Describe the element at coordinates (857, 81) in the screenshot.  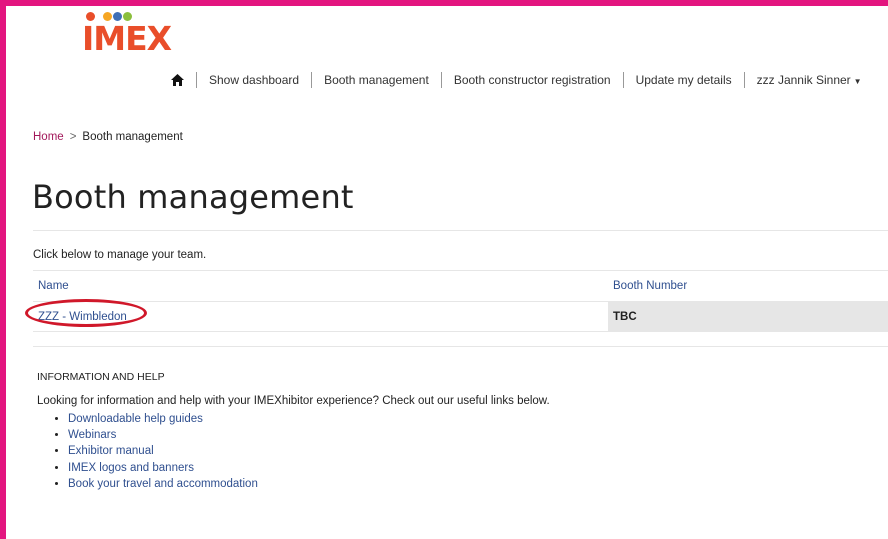
I see `caret-down-icon: ▼` at that location.